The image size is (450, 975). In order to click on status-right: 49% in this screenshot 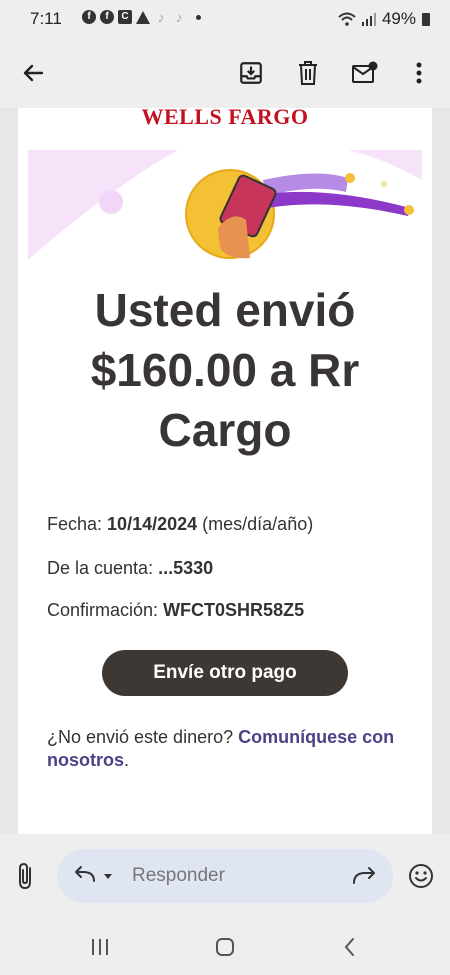, I will do `click(384, 19)`.